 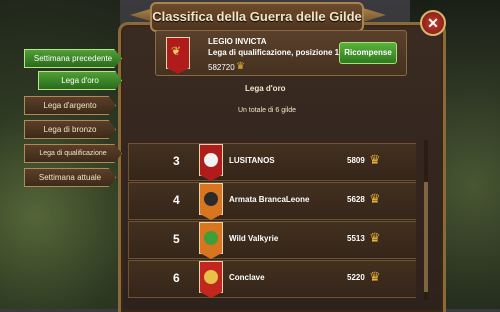 I want to click on rank-number: 6, so click(x=176, y=278).